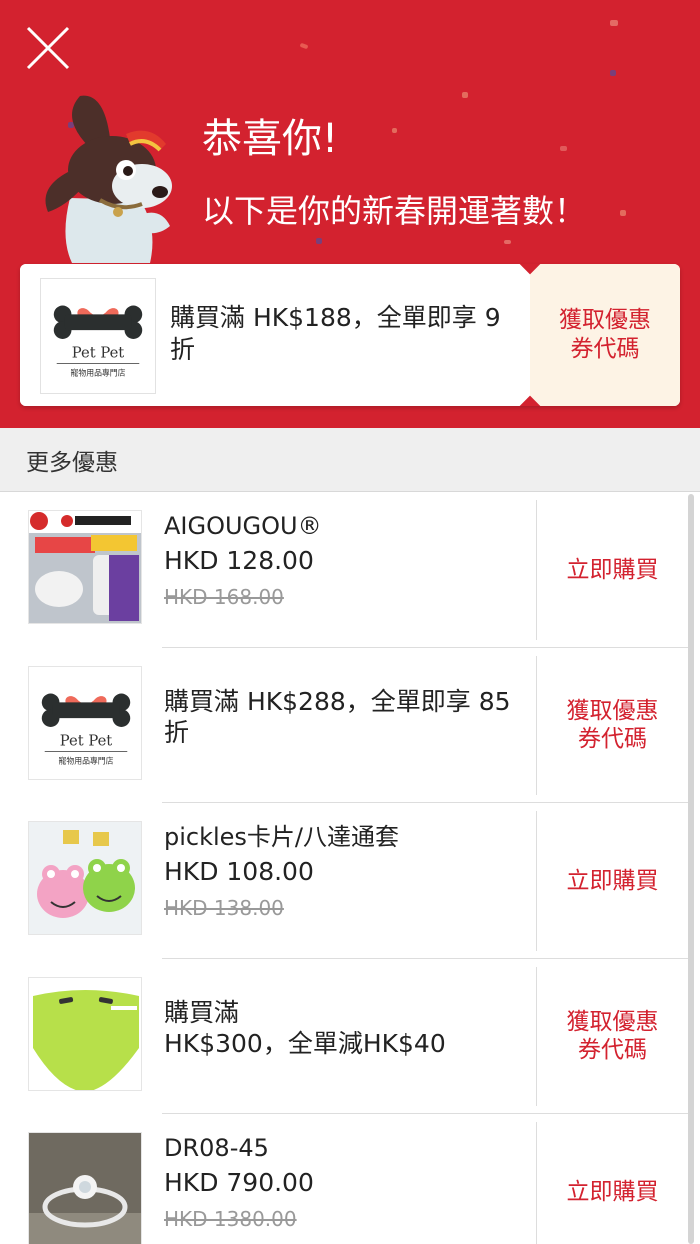  Describe the element at coordinates (85, 722) in the screenshot. I see `petpet-logo-thumbnail: Pet Pet 寵物用品專門店` at that location.